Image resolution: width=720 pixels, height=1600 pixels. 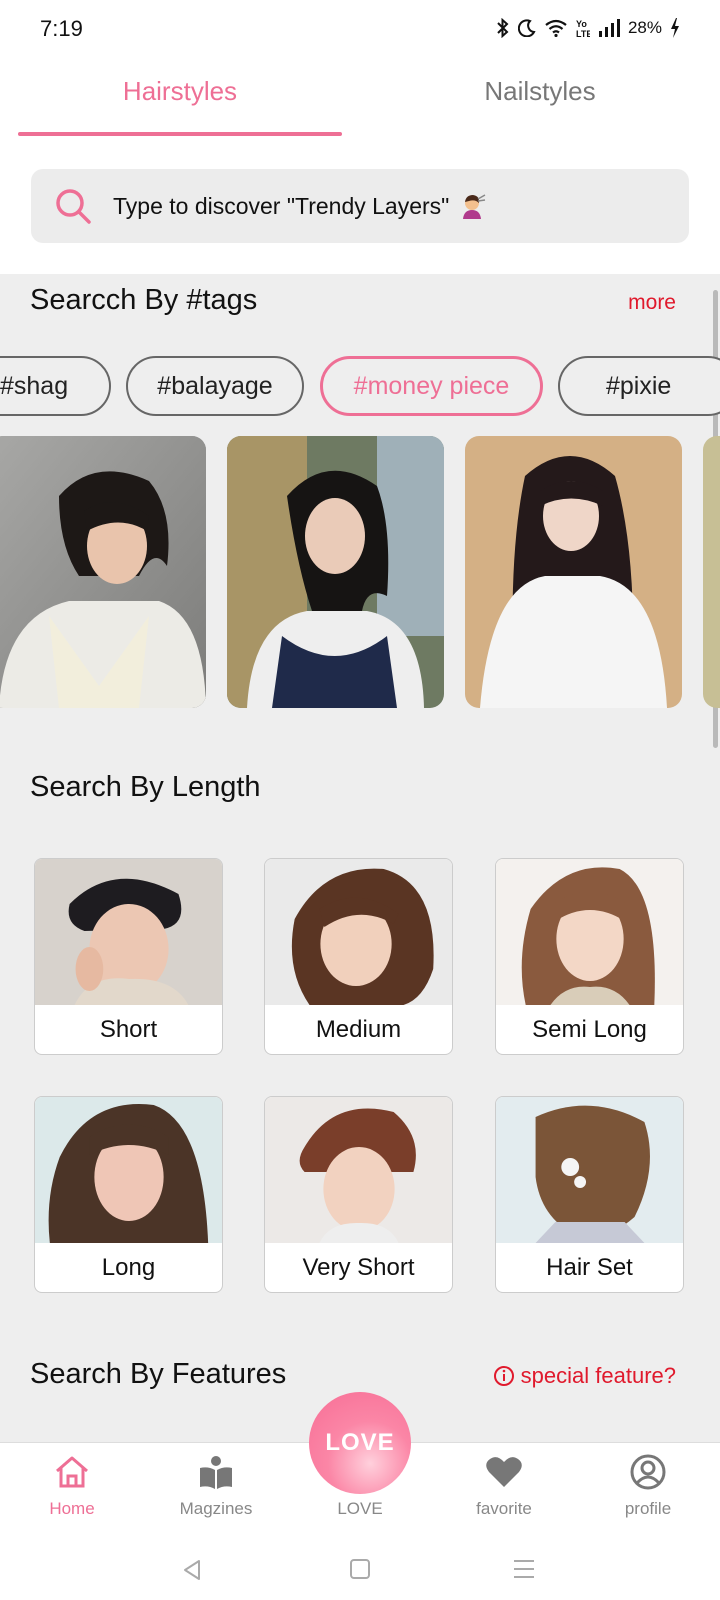 What do you see at coordinates (431, 386) in the screenshot?
I see `tag-chip-money-piece: #money piece` at bounding box center [431, 386].